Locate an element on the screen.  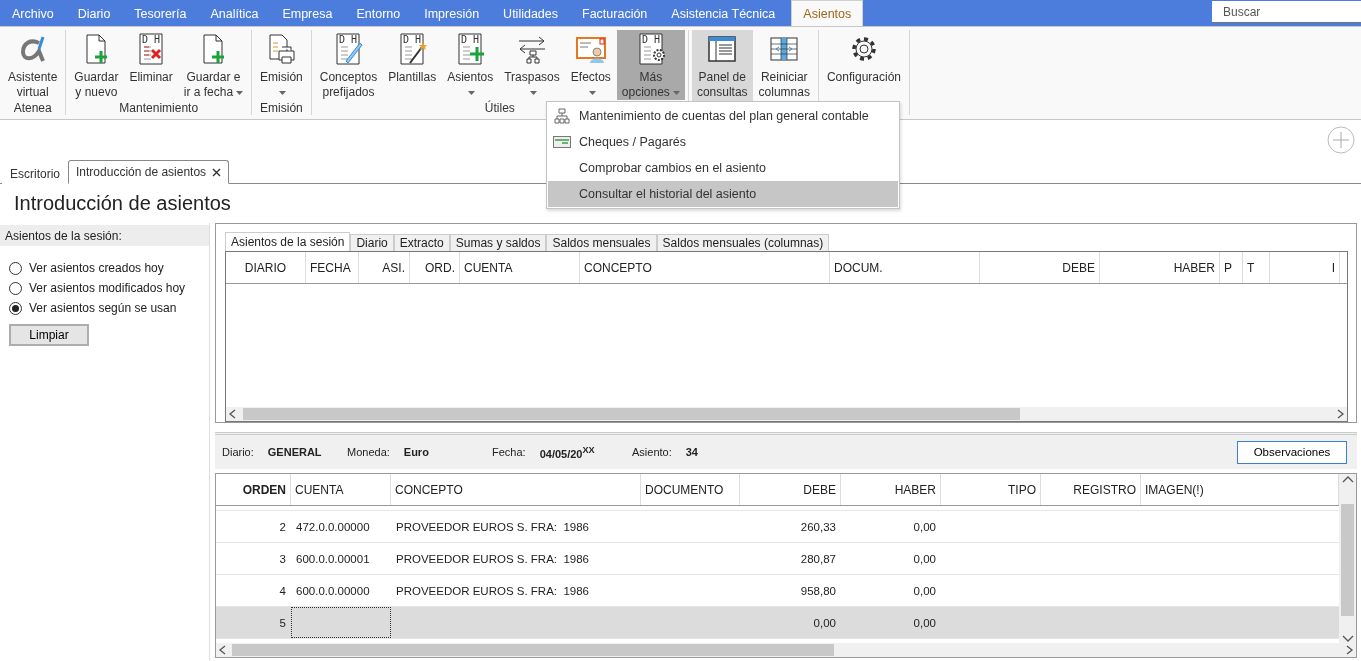
table-cell: 260,33 is located at coordinates (790, 526).